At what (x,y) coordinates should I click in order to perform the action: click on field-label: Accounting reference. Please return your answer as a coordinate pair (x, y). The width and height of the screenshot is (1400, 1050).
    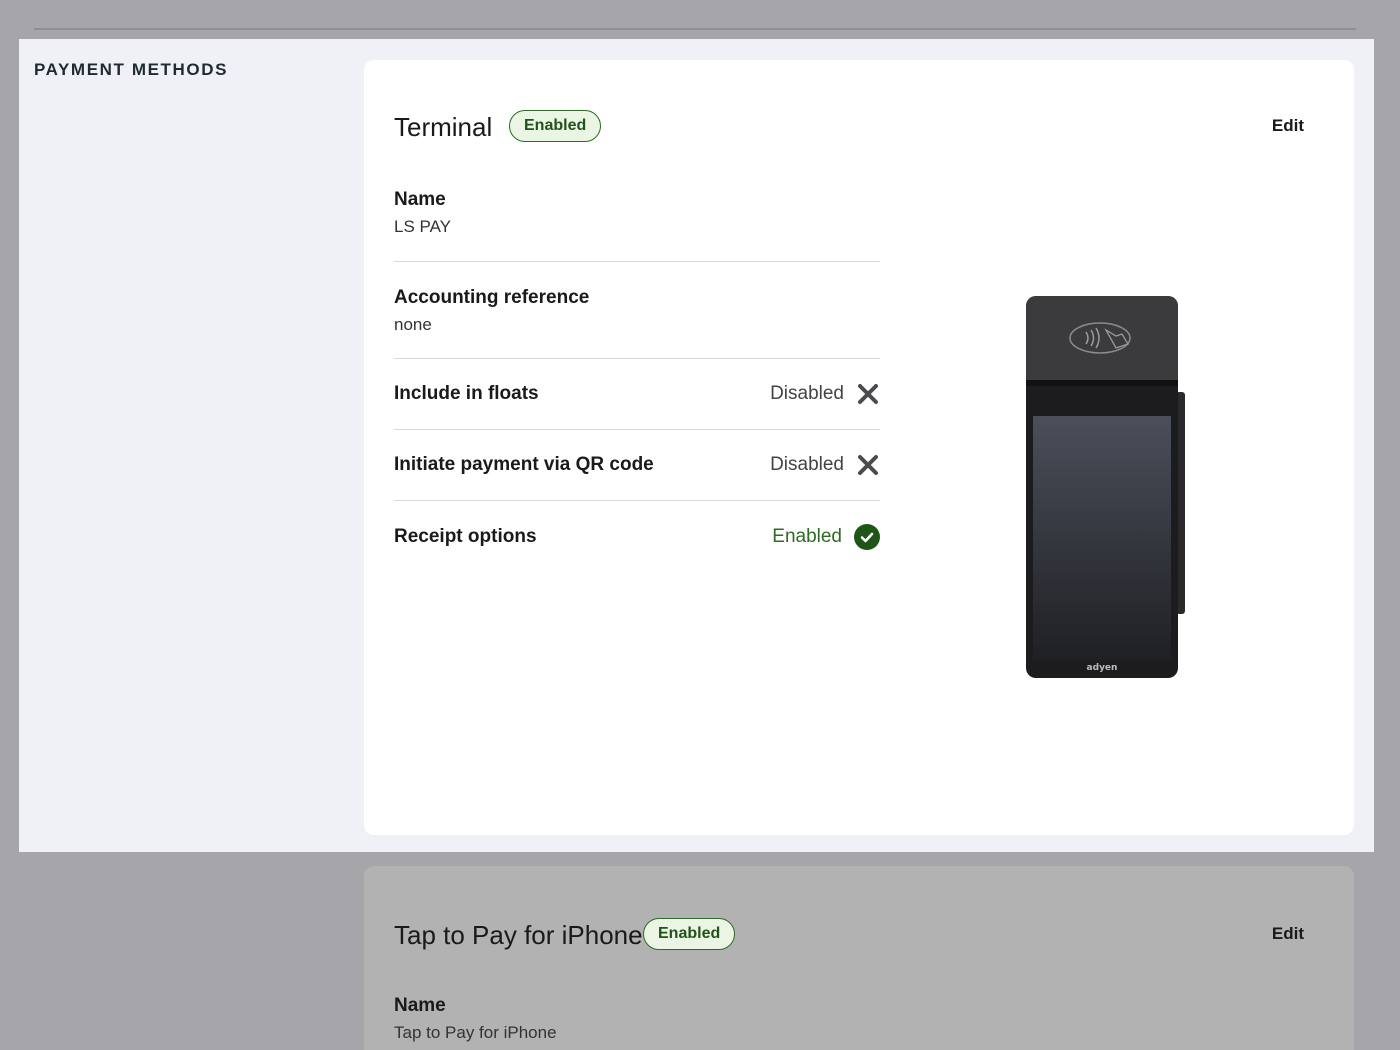
    Looking at the image, I should click on (492, 297).